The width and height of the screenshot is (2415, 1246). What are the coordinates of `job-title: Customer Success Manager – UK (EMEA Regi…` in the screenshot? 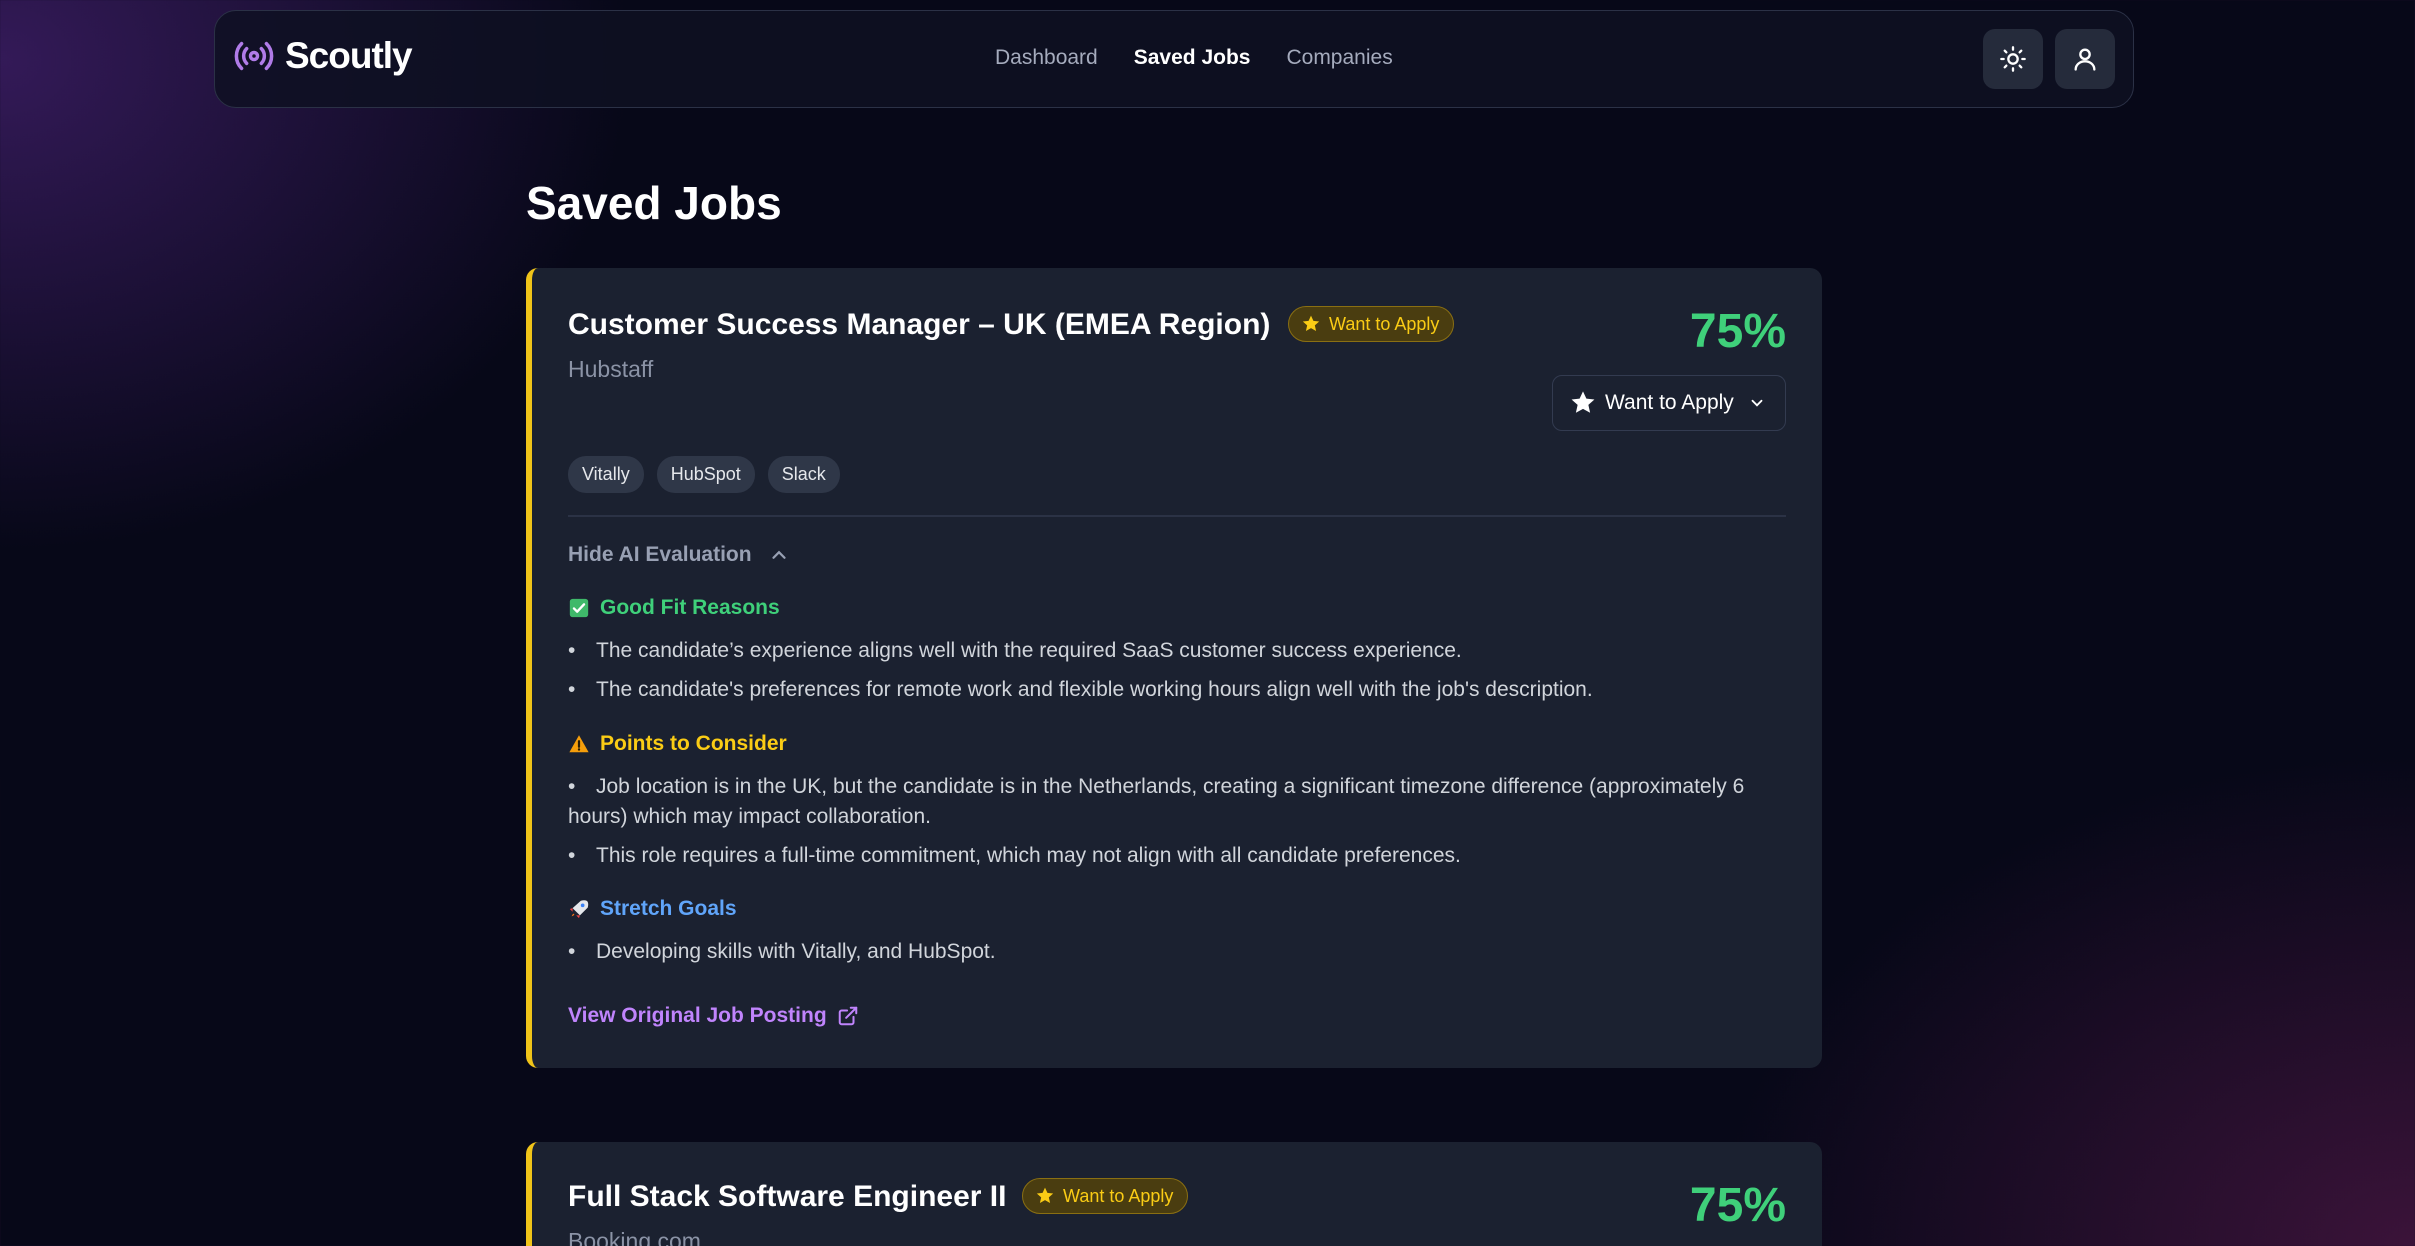 It's located at (919, 325).